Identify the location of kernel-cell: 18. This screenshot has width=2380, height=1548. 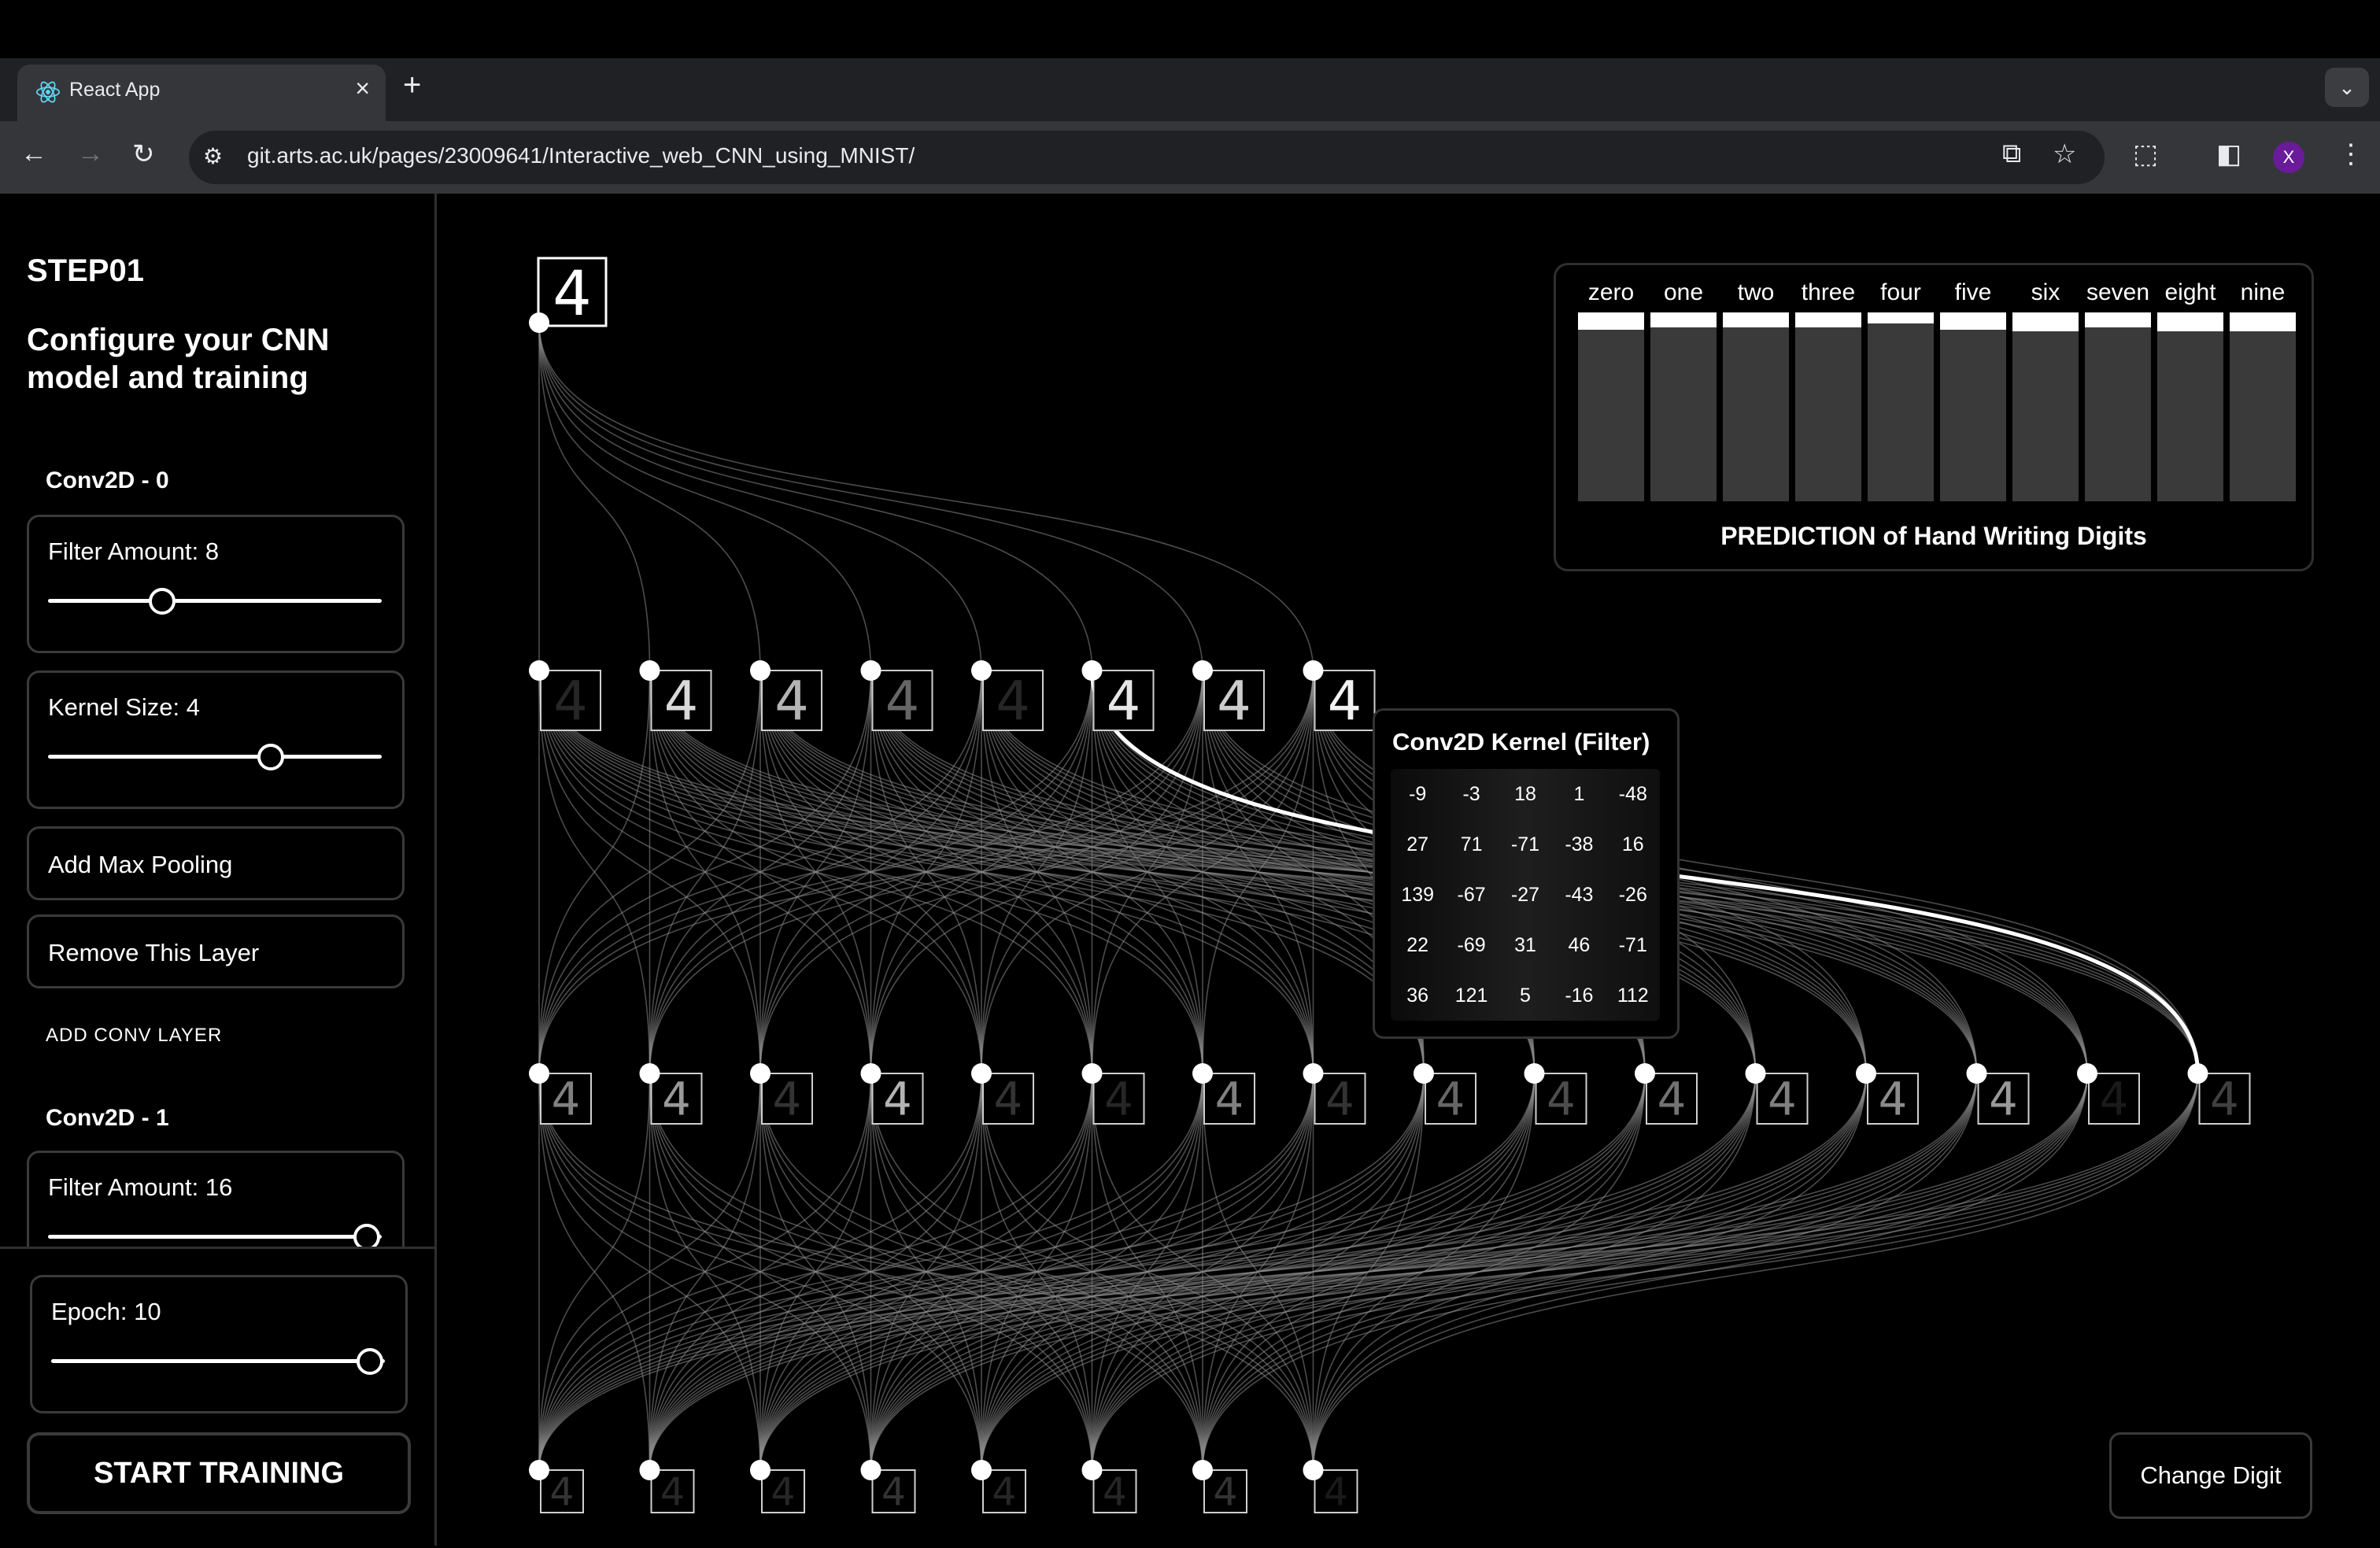
(1525, 793).